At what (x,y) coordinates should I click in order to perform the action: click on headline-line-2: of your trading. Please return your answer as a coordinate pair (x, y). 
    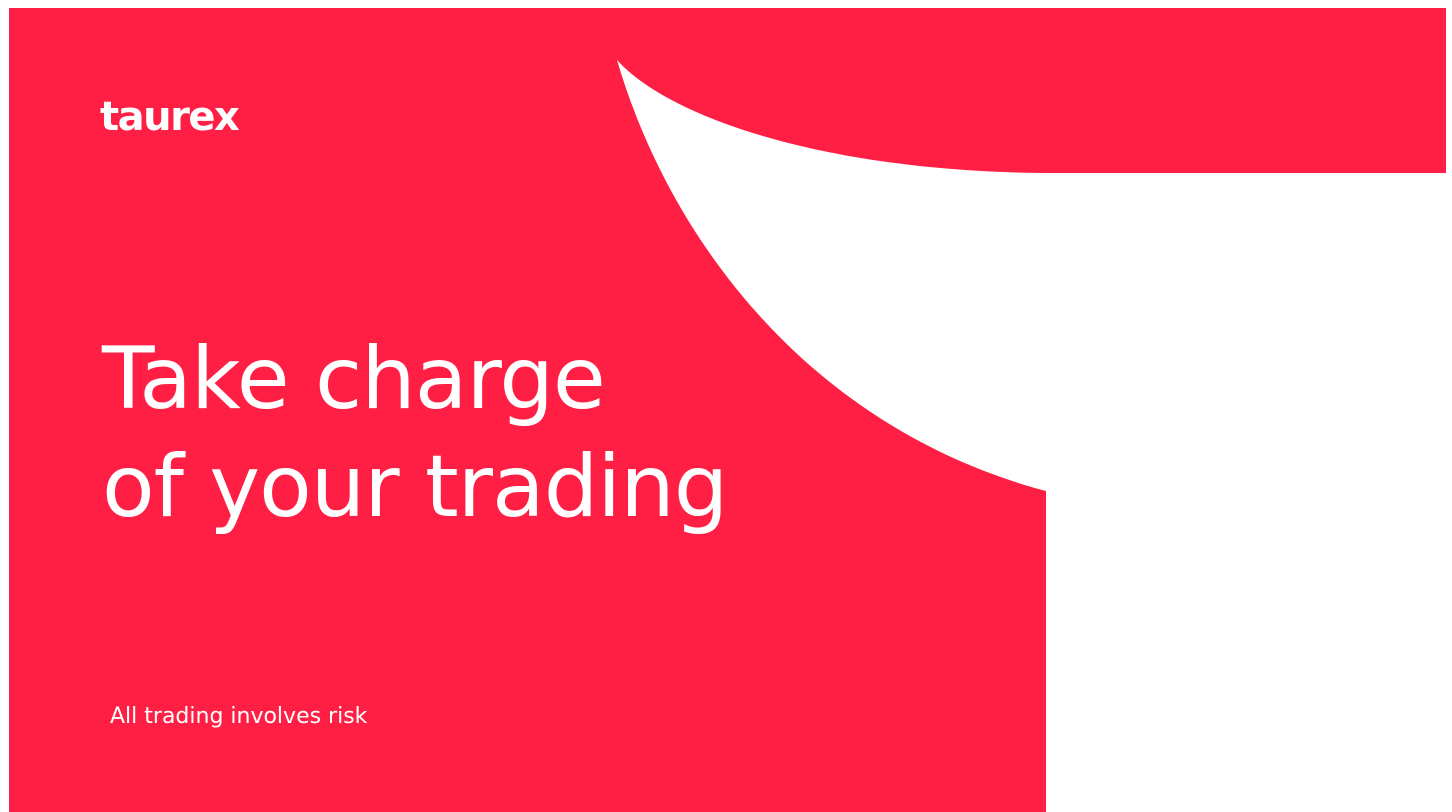
    Looking at the image, I should click on (415, 487).